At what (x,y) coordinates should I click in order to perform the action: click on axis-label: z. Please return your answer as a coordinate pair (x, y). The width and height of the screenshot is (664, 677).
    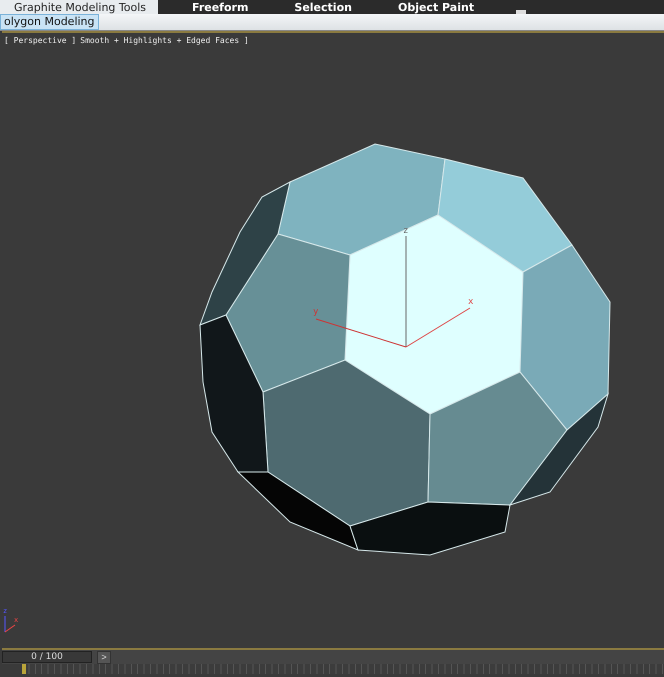
    Looking at the image, I should click on (405, 231).